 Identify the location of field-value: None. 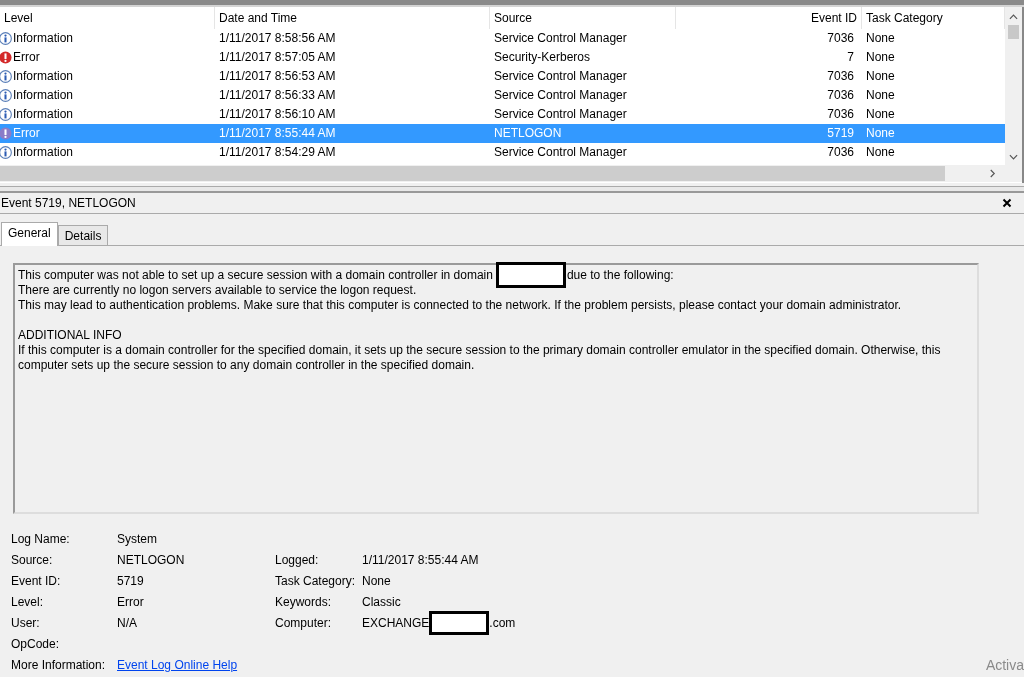
(376, 580).